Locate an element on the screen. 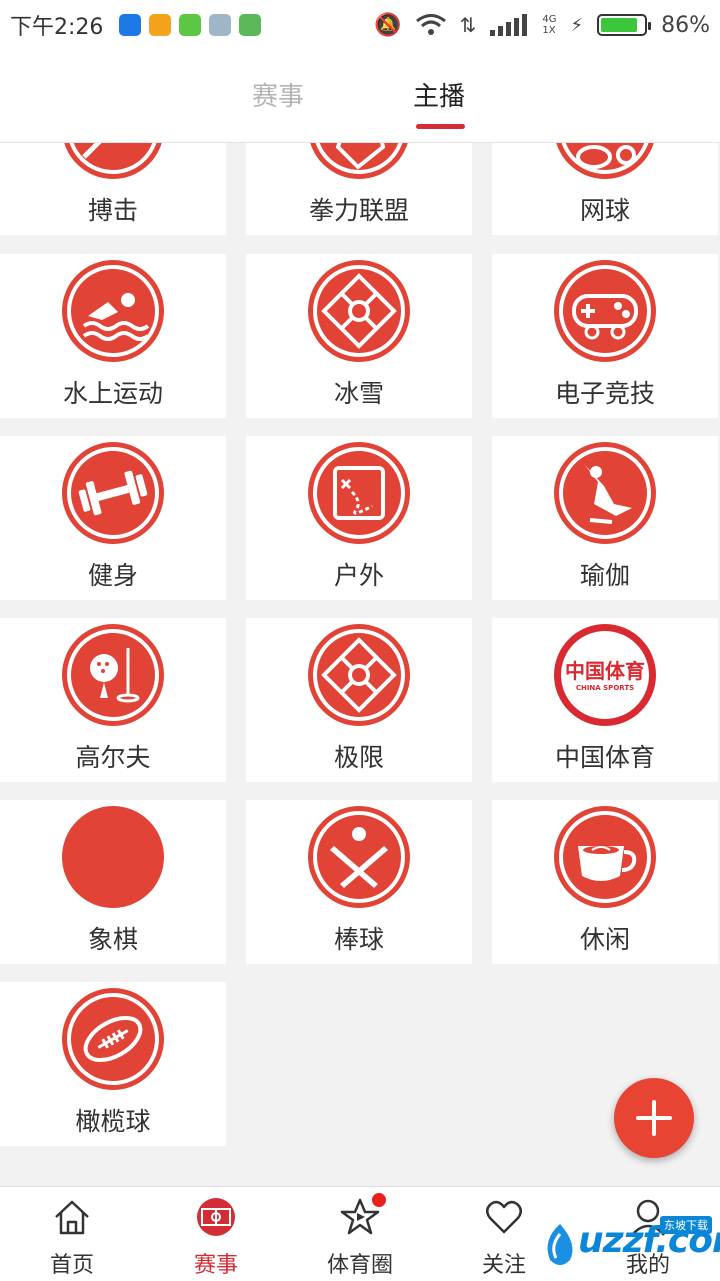 The image size is (720, 1281). wifi-icon is located at coordinates (430, 24).